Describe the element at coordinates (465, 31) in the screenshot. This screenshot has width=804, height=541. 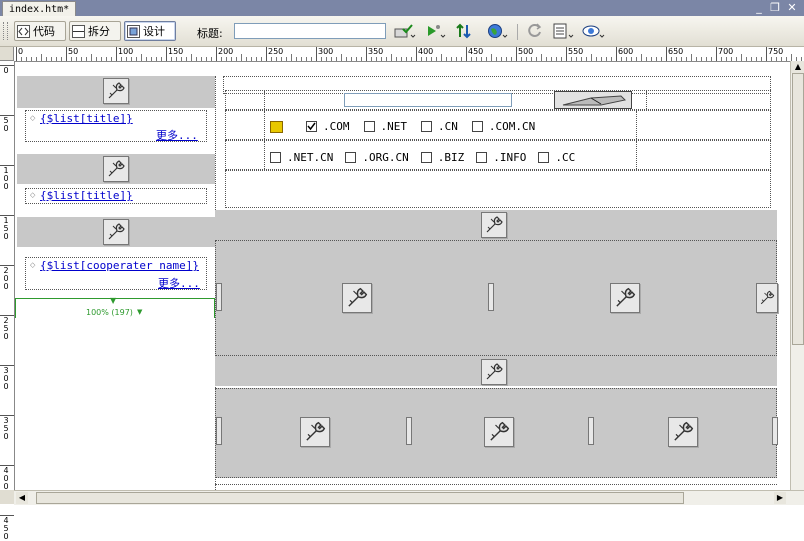
I see `refresh-design-view-icon` at that location.